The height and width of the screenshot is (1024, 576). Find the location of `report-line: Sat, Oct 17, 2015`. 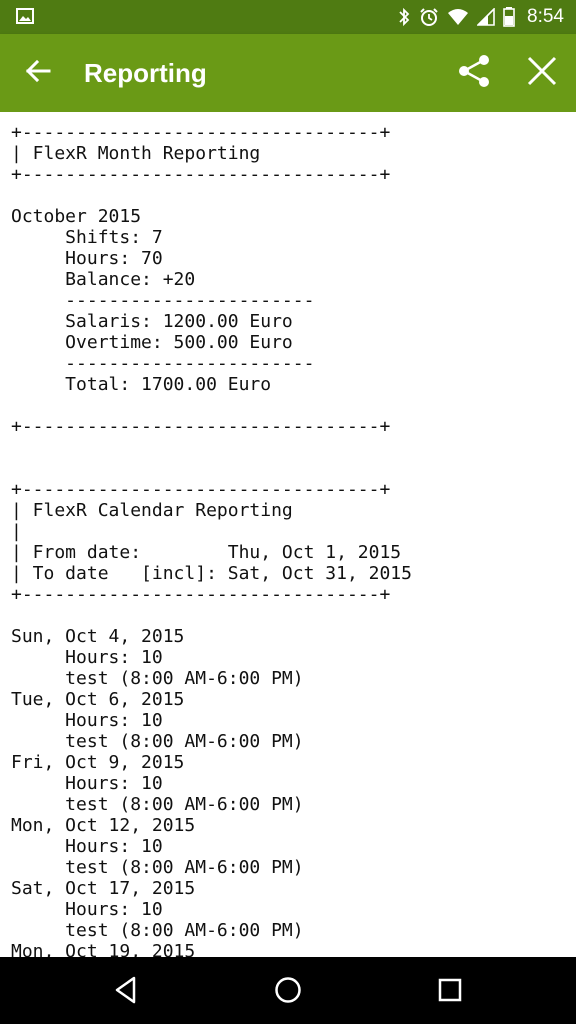

report-line: Sat, Oct 17, 2015 is located at coordinates (103, 888).